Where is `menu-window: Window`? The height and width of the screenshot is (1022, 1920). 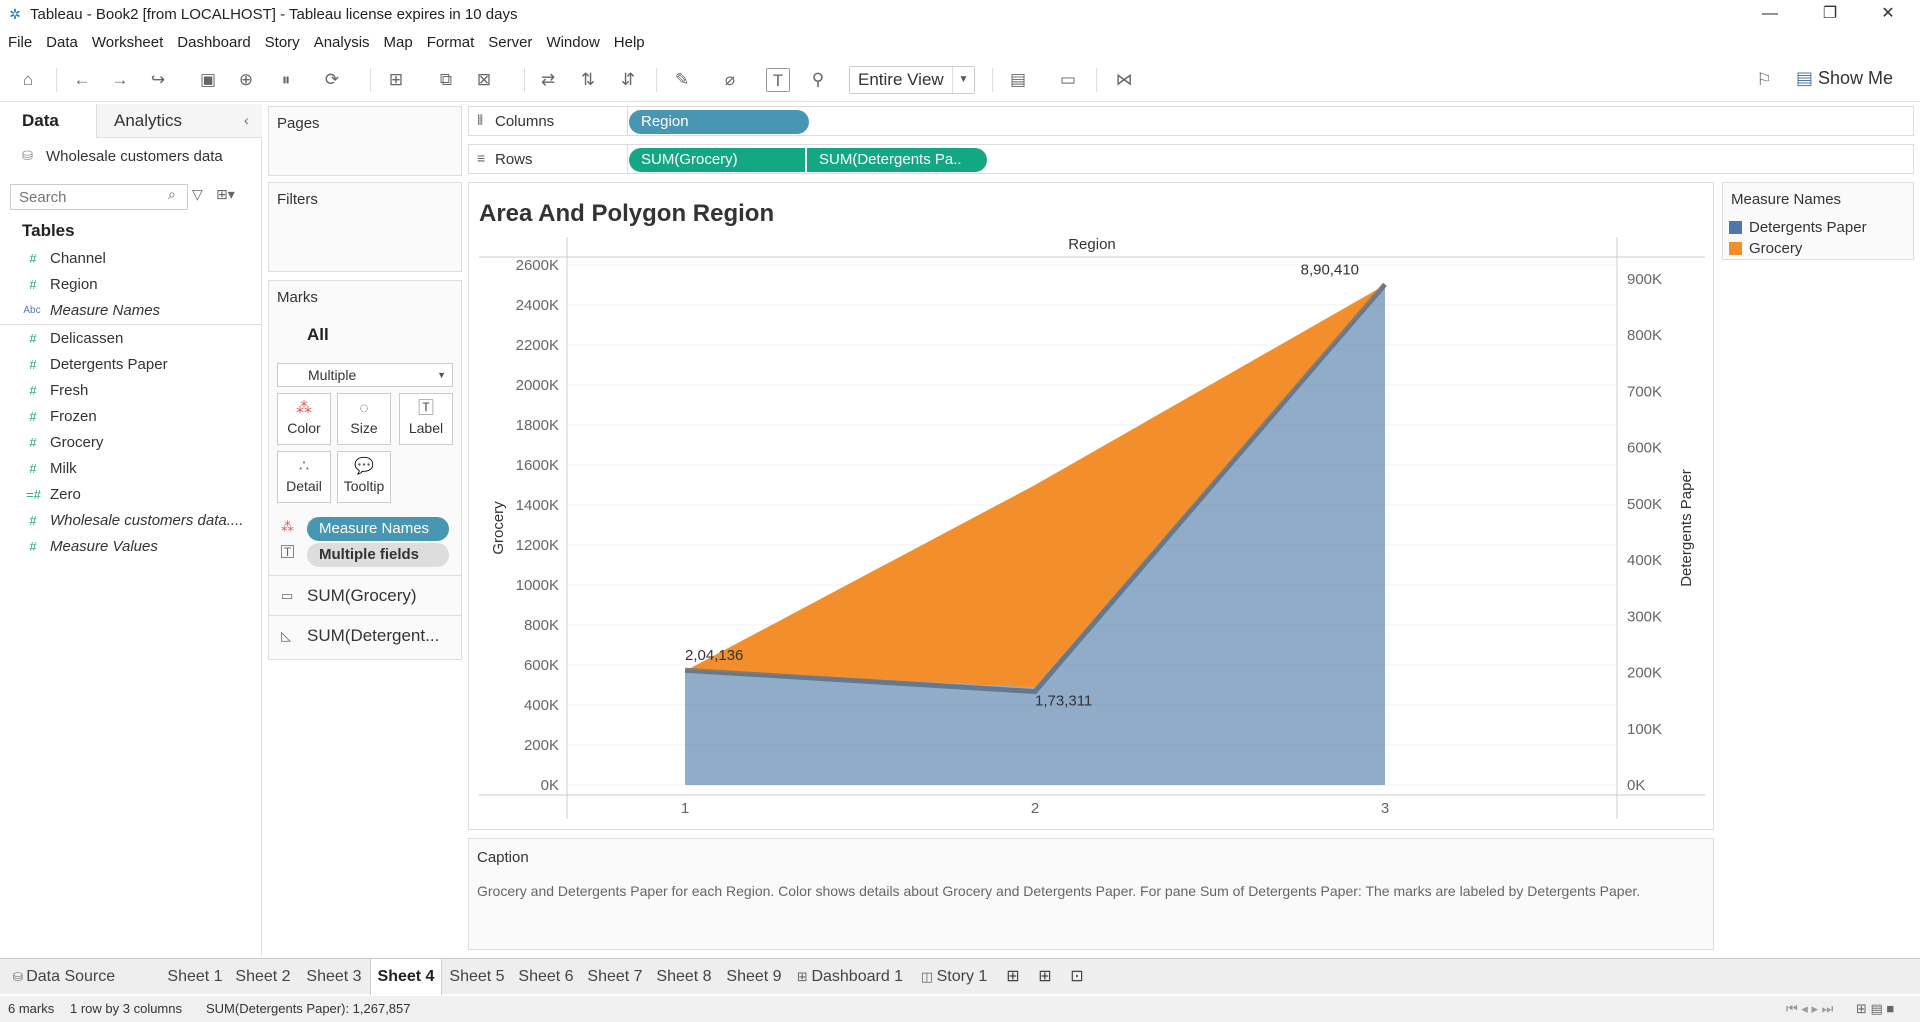 menu-window: Window is located at coordinates (572, 42).